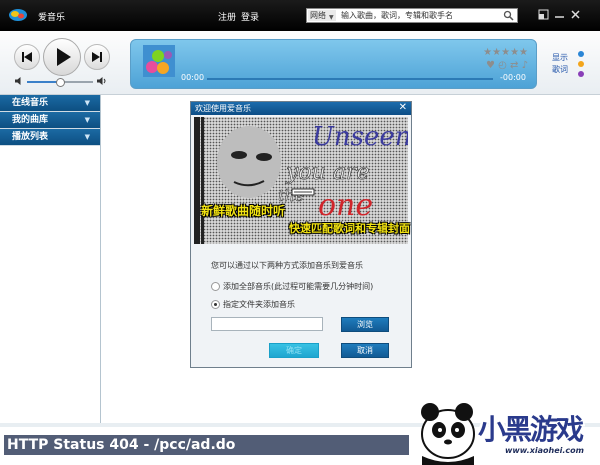  Describe the element at coordinates (30, 103) in the screenshot. I see `sidebar-item-label: 在线音乐` at that location.